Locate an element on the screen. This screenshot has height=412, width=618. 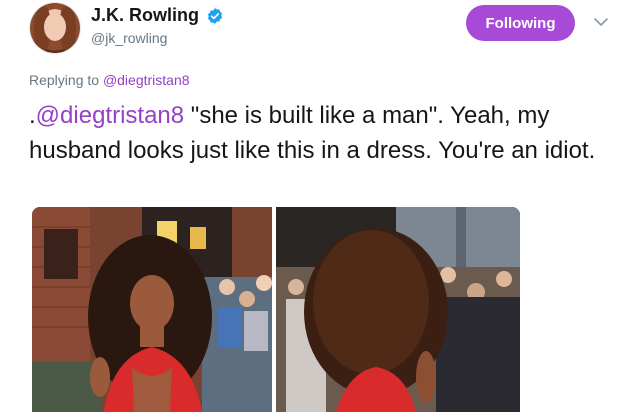
following-button: Following is located at coordinates (520, 23).